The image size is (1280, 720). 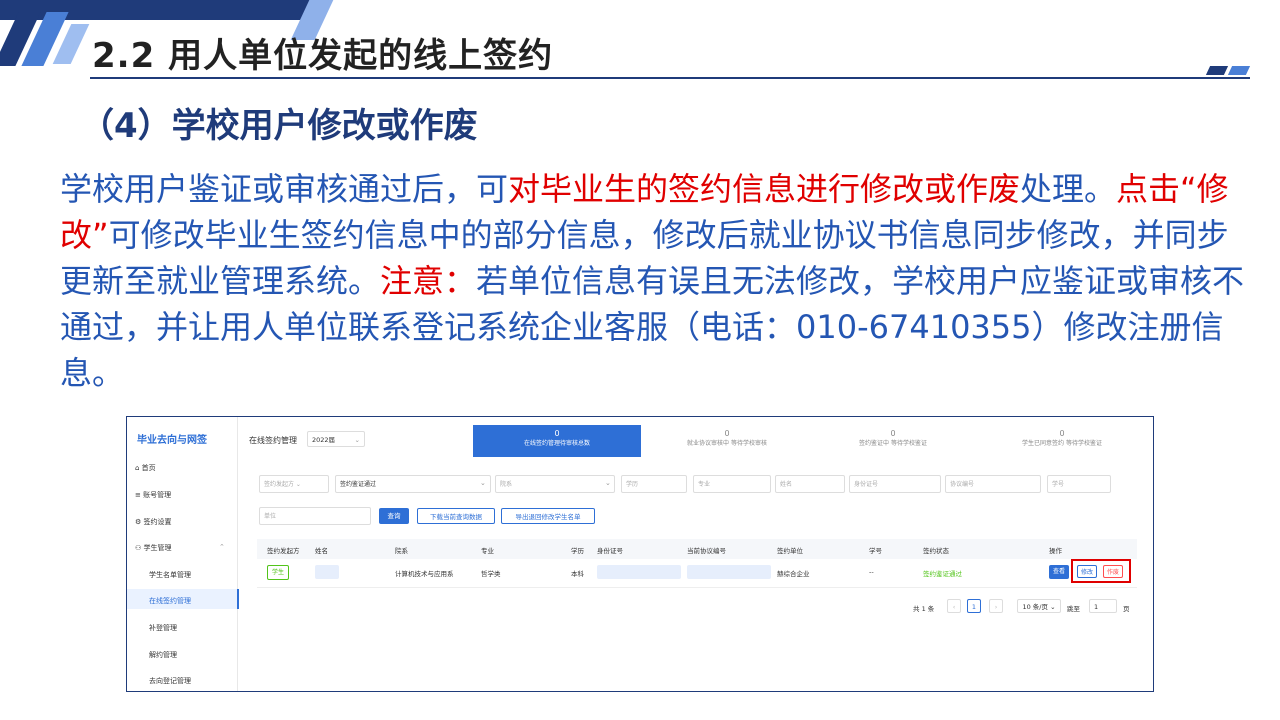 I want to click on student-no-input: 学号, so click(x=1079, y=484).